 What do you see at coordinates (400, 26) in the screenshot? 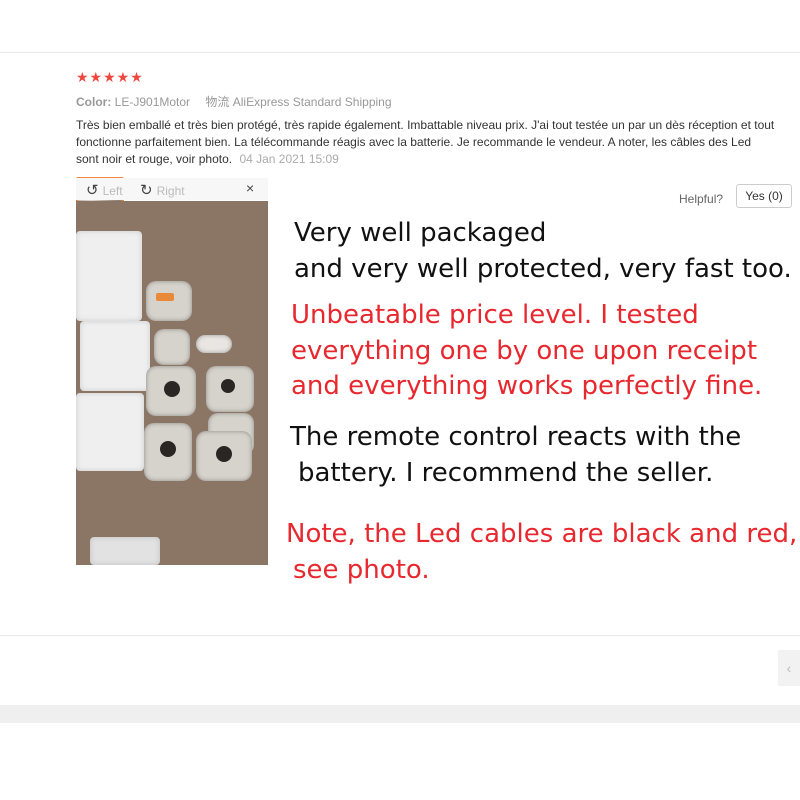
I see `top-bar` at bounding box center [400, 26].